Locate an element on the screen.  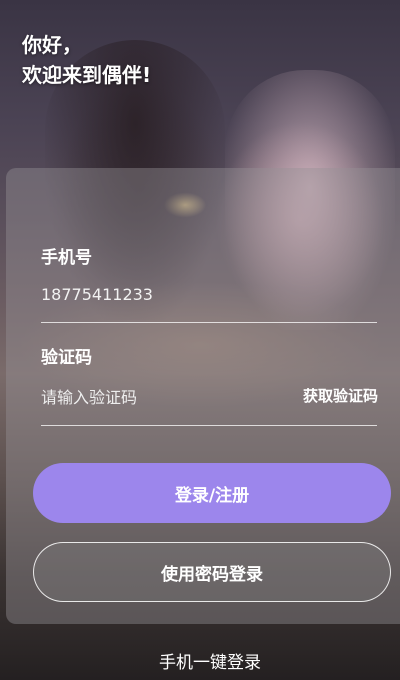
code-divider is located at coordinates (209, 425).